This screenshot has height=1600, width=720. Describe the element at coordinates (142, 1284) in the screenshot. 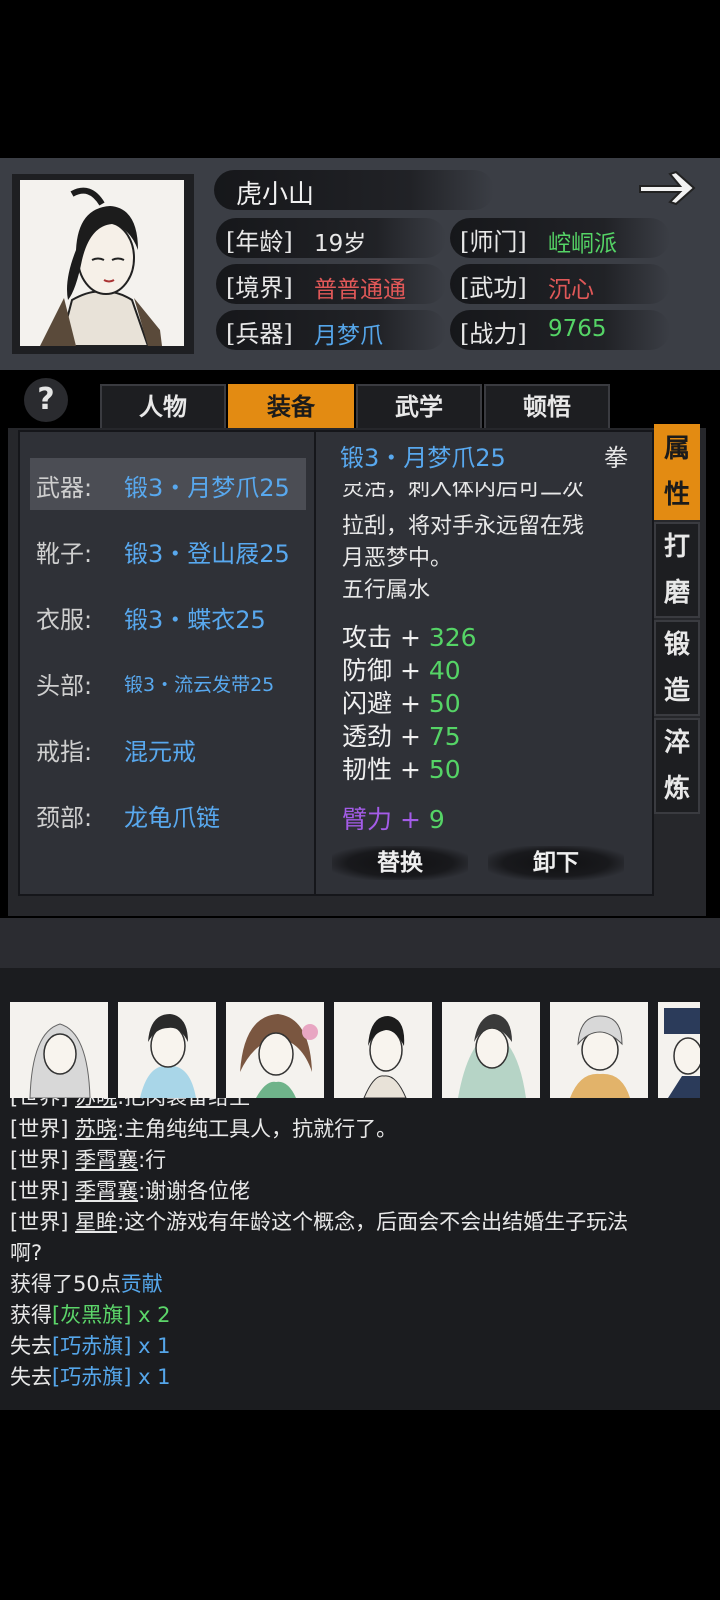

I see `contribution-link: 贡献` at that location.